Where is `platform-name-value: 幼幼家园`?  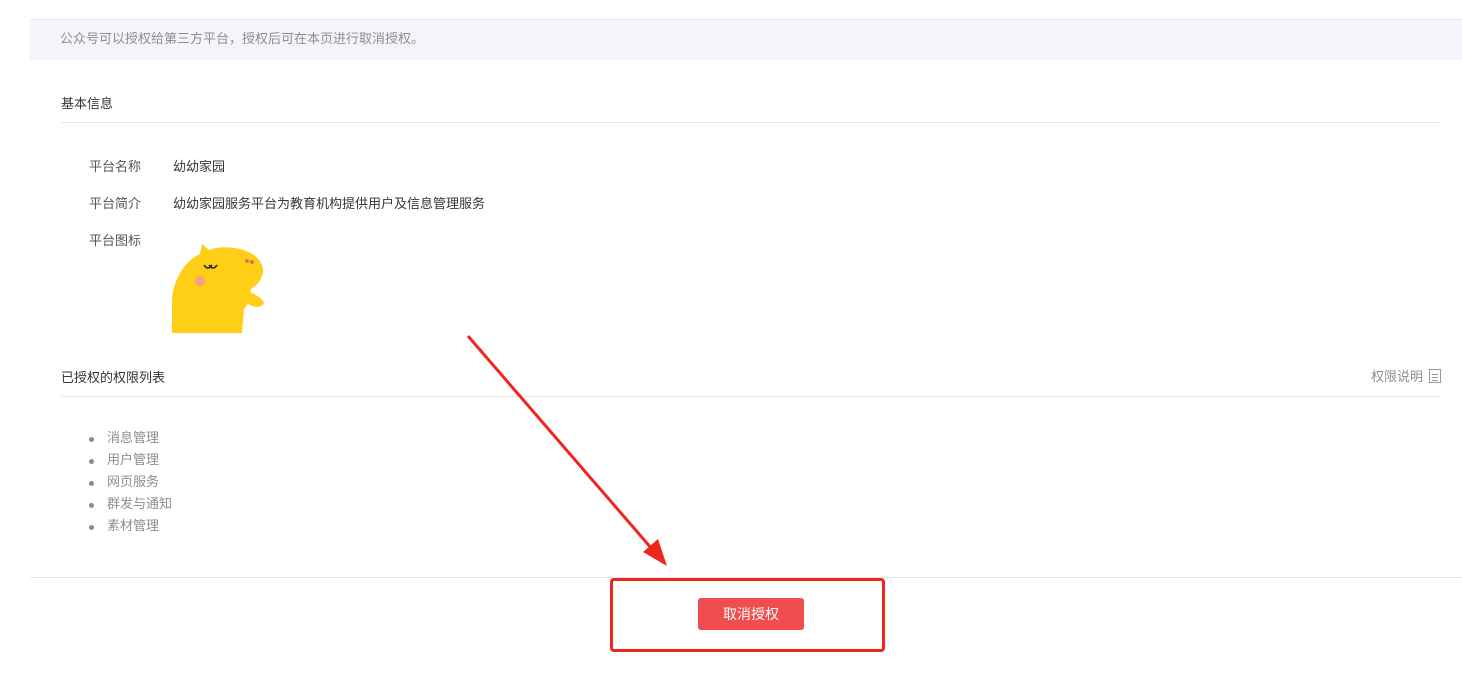 platform-name-value: 幼幼家园 is located at coordinates (199, 167).